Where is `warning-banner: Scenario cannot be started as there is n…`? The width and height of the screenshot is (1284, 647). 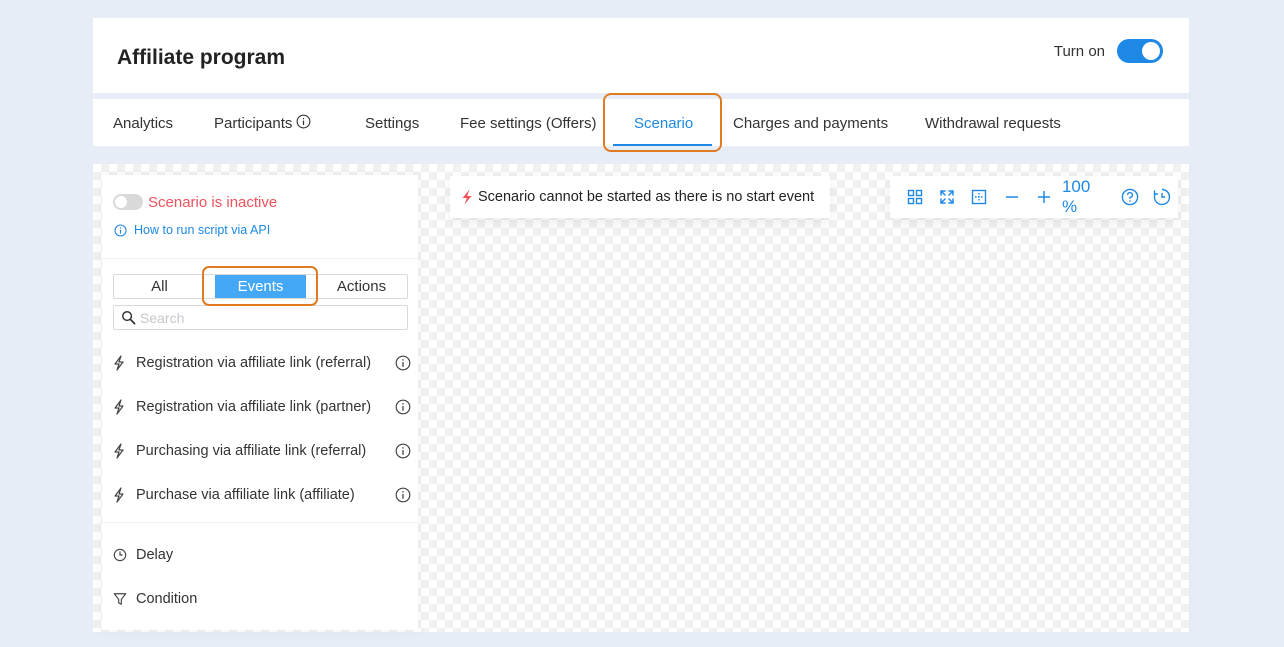 warning-banner: Scenario cannot be started as there is n… is located at coordinates (640, 197).